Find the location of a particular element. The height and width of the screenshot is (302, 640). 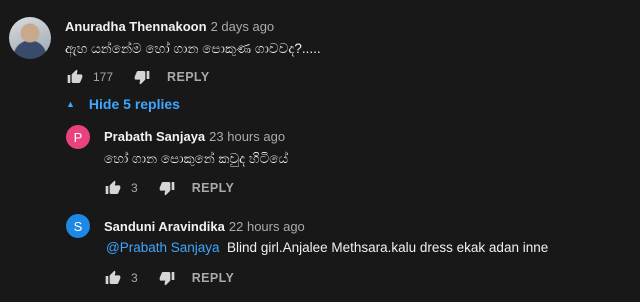

comment-actions: 177 REPLY is located at coordinates (138, 77).